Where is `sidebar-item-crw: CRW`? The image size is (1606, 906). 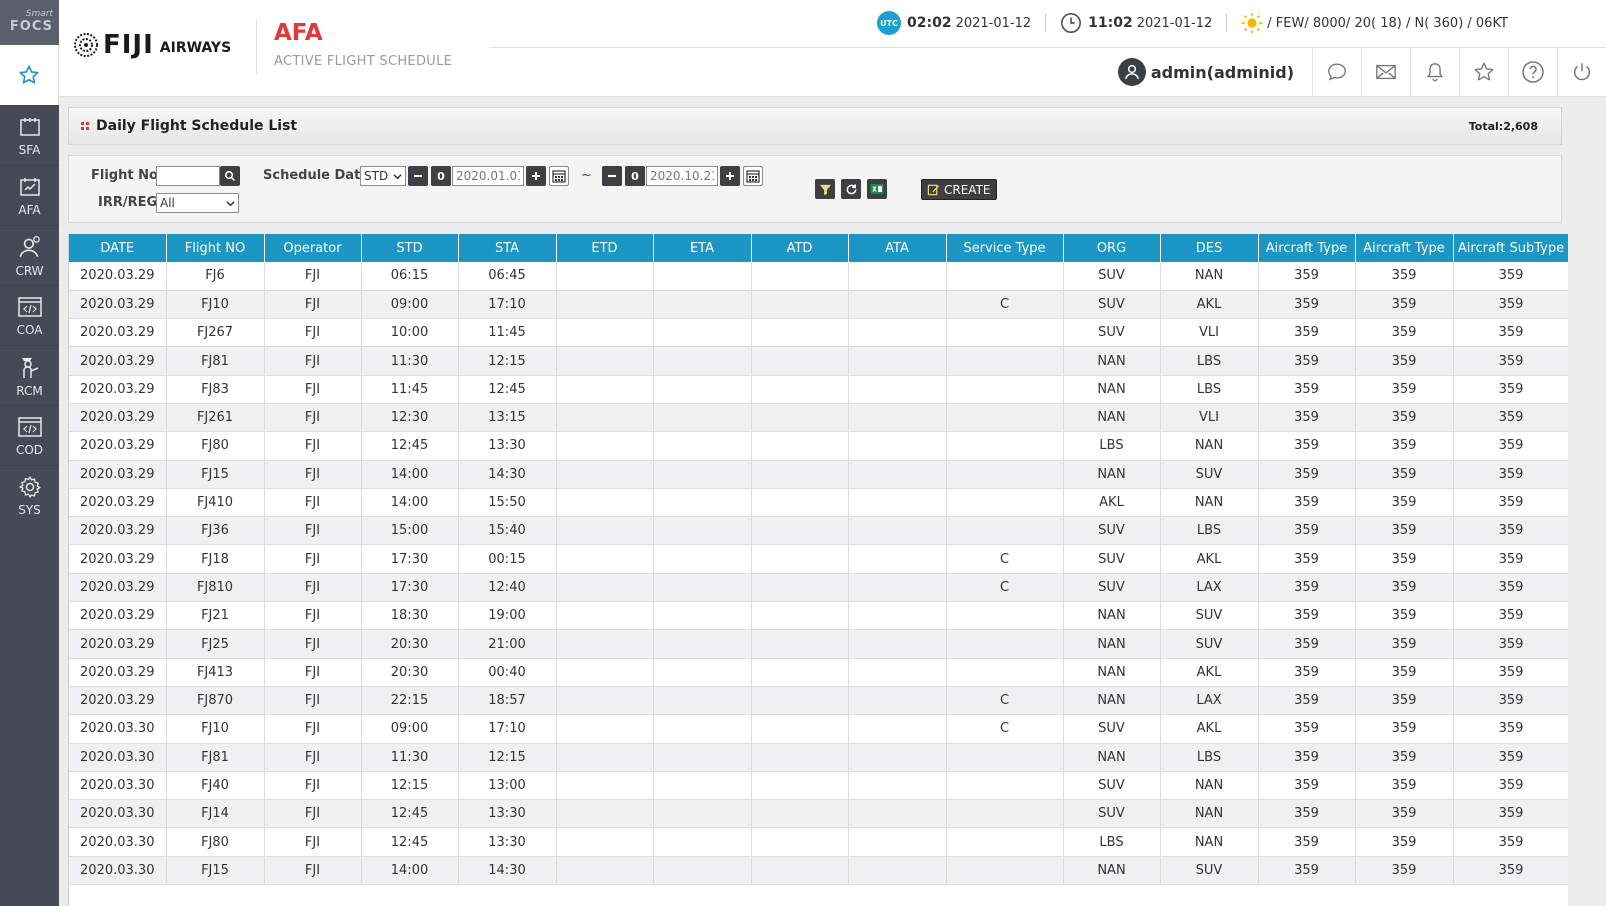
sidebar-item-crw: CRW is located at coordinates (29, 255).